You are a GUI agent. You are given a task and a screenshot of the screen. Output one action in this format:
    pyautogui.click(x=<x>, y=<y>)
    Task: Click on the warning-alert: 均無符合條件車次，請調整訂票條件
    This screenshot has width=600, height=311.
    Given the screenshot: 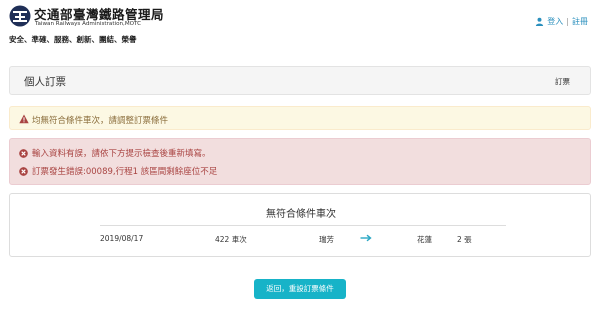 What is the action you would take?
    pyautogui.click(x=300, y=118)
    